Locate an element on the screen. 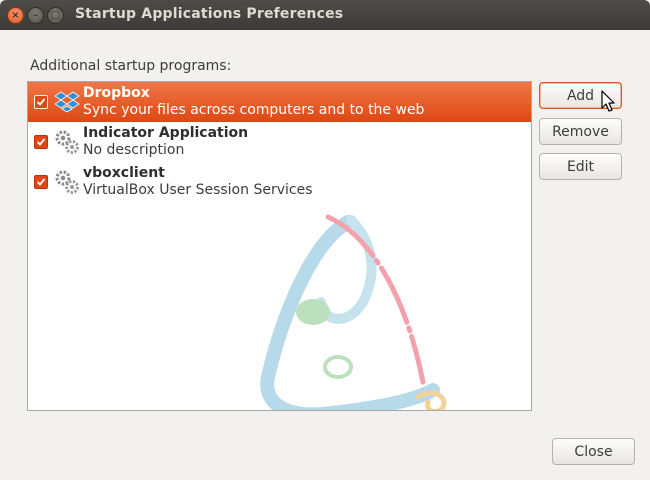  window-minimize-button: – is located at coordinates (35, 15).